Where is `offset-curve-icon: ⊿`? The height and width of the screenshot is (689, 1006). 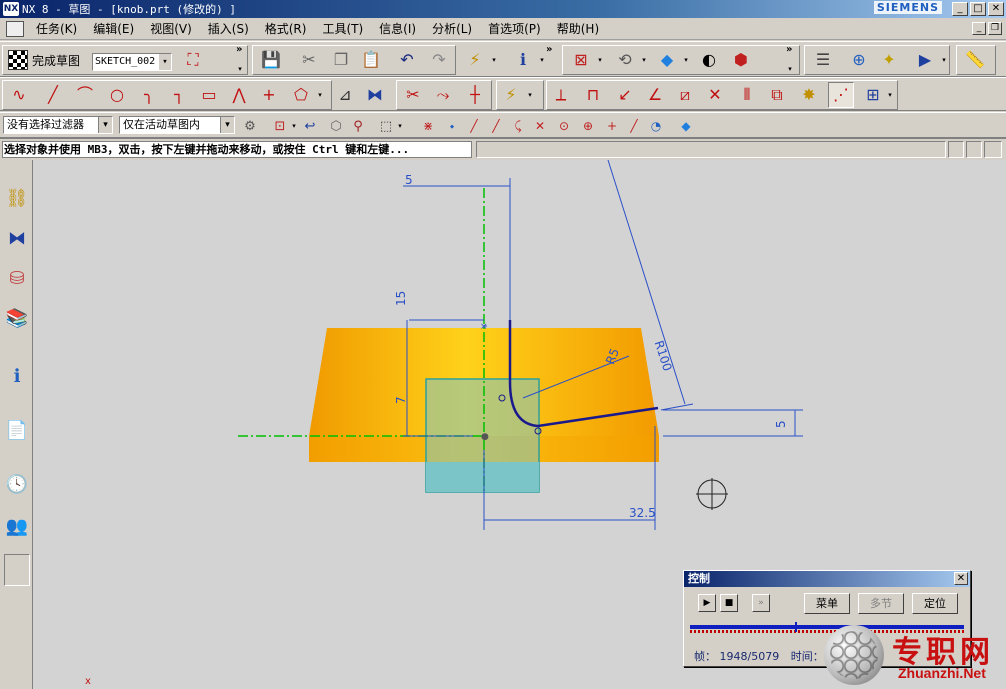 offset-curve-icon: ⊿ is located at coordinates (345, 95).